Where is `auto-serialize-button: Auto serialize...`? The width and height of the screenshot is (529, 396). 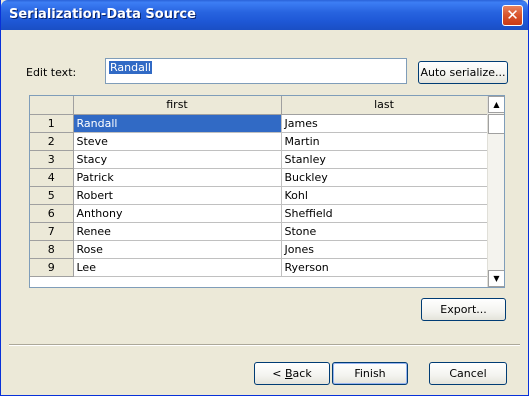 auto-serialize-button: Auto serialize... is located at coordinates (463, 72).